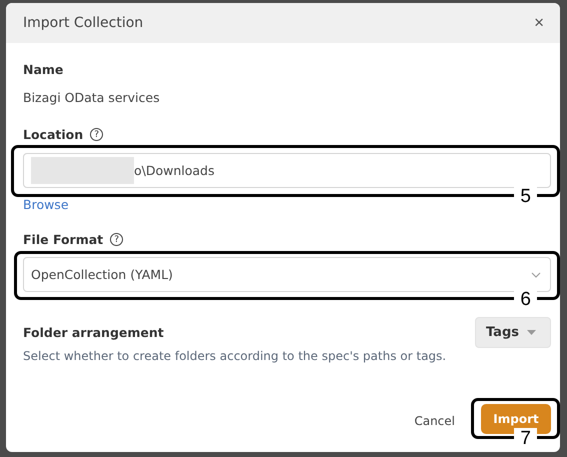 The width and height of the screenshot is (567, 457). I want to click on field-label: Location, so click(53, 134).